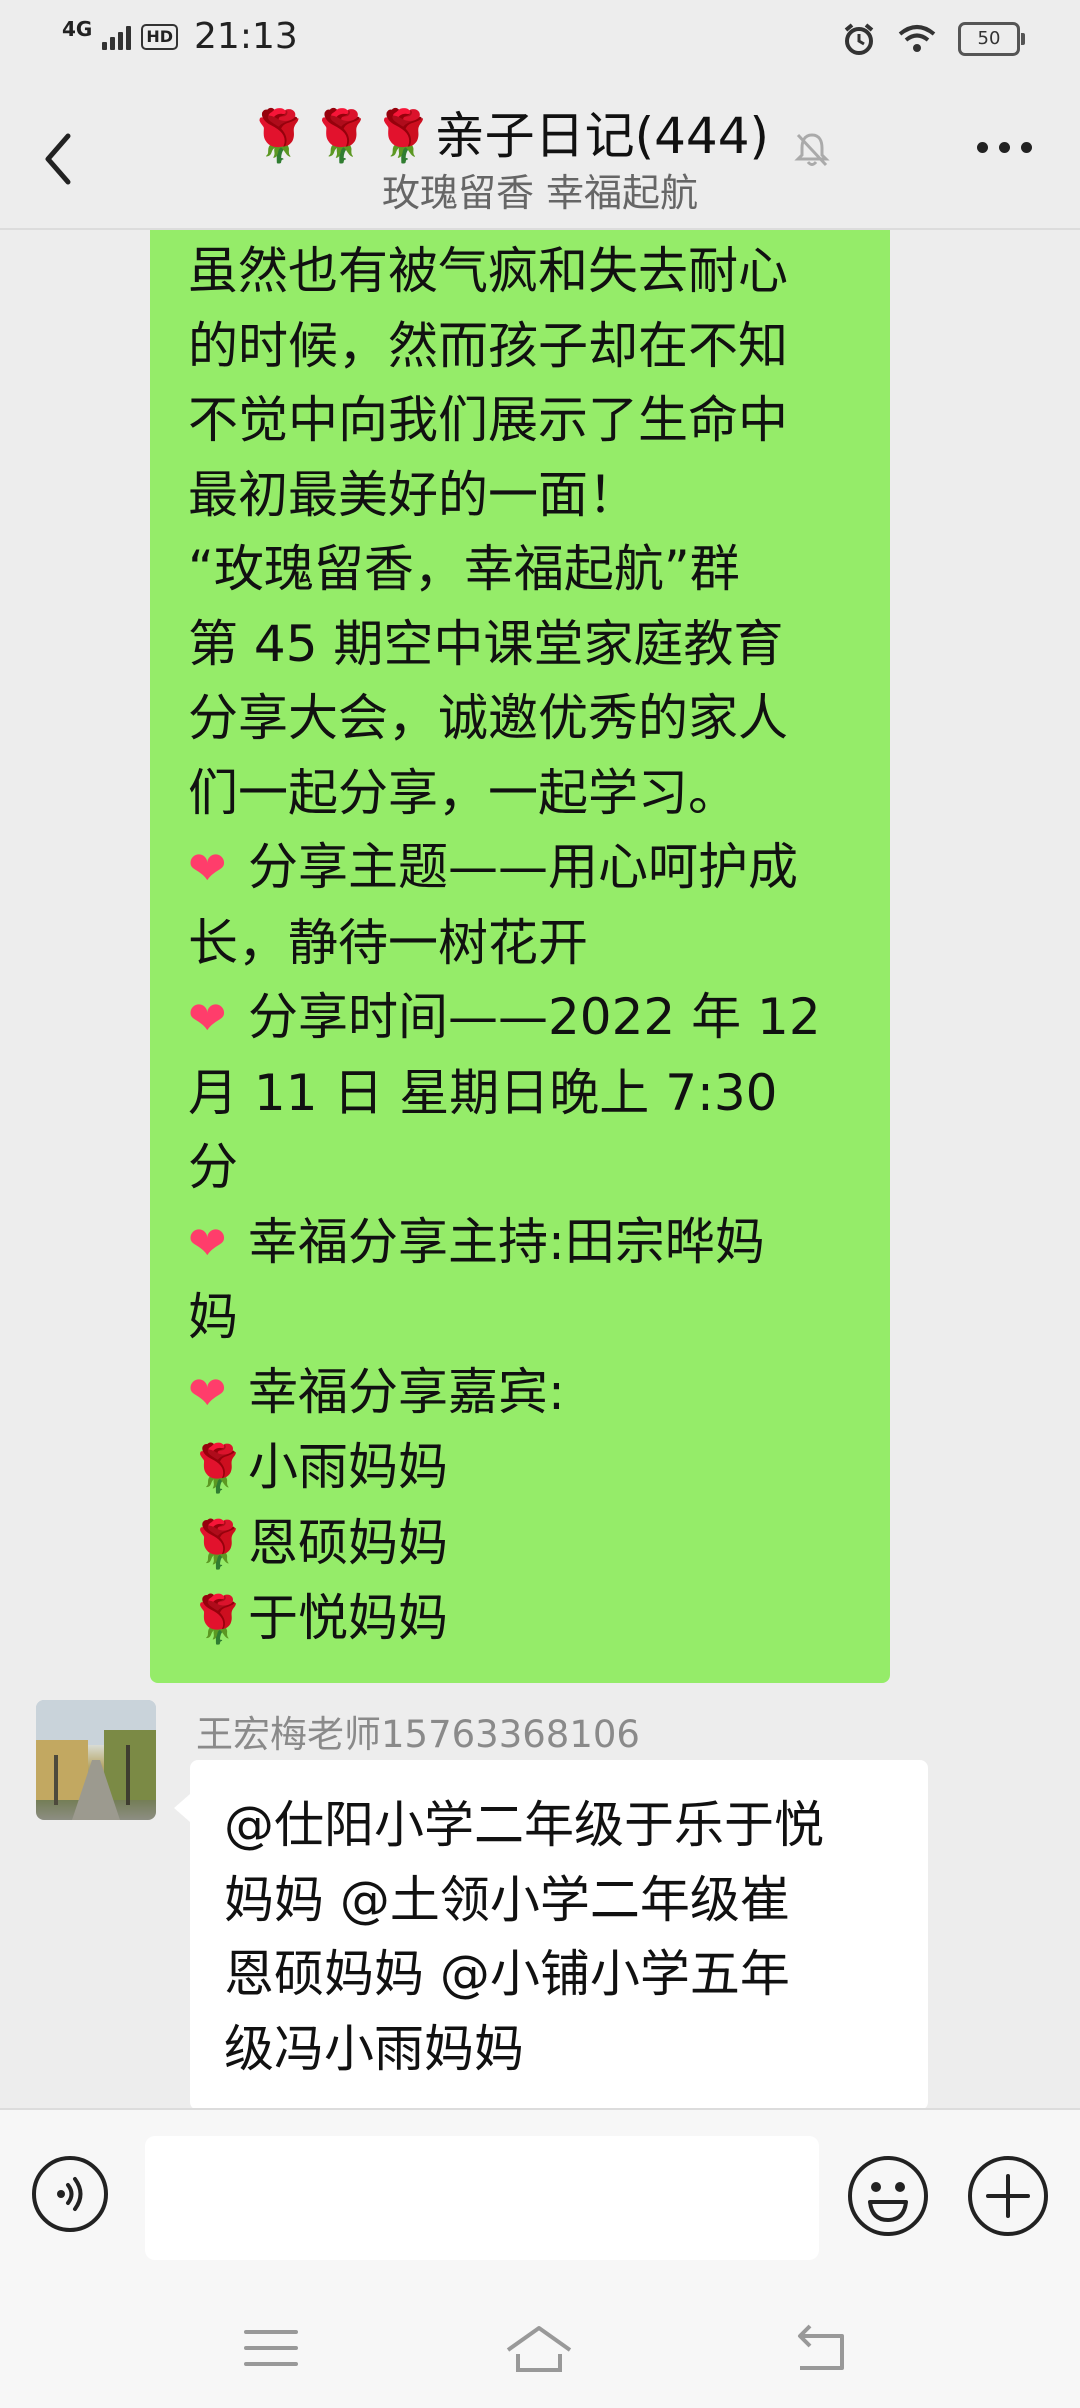 The image size is (1080, 2408). I want to click on message-line: 级冯小雨妈妈, so click(374, 2048).